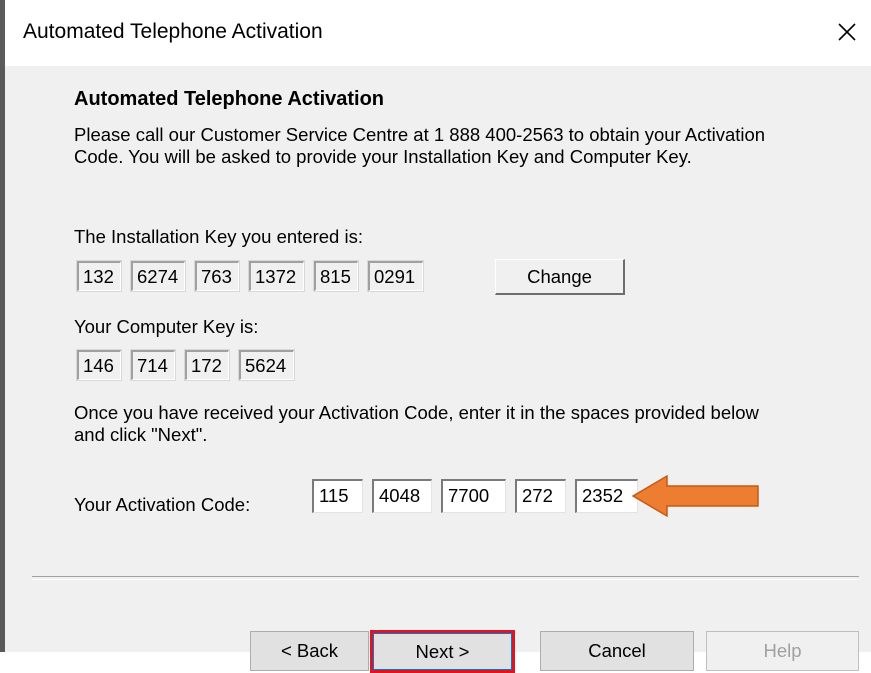 The height and width of the screenshot is (673, 871). Describe the element at coordinates (99, 276) in the screenshot. I see `installation-key-part: 132` at that location.